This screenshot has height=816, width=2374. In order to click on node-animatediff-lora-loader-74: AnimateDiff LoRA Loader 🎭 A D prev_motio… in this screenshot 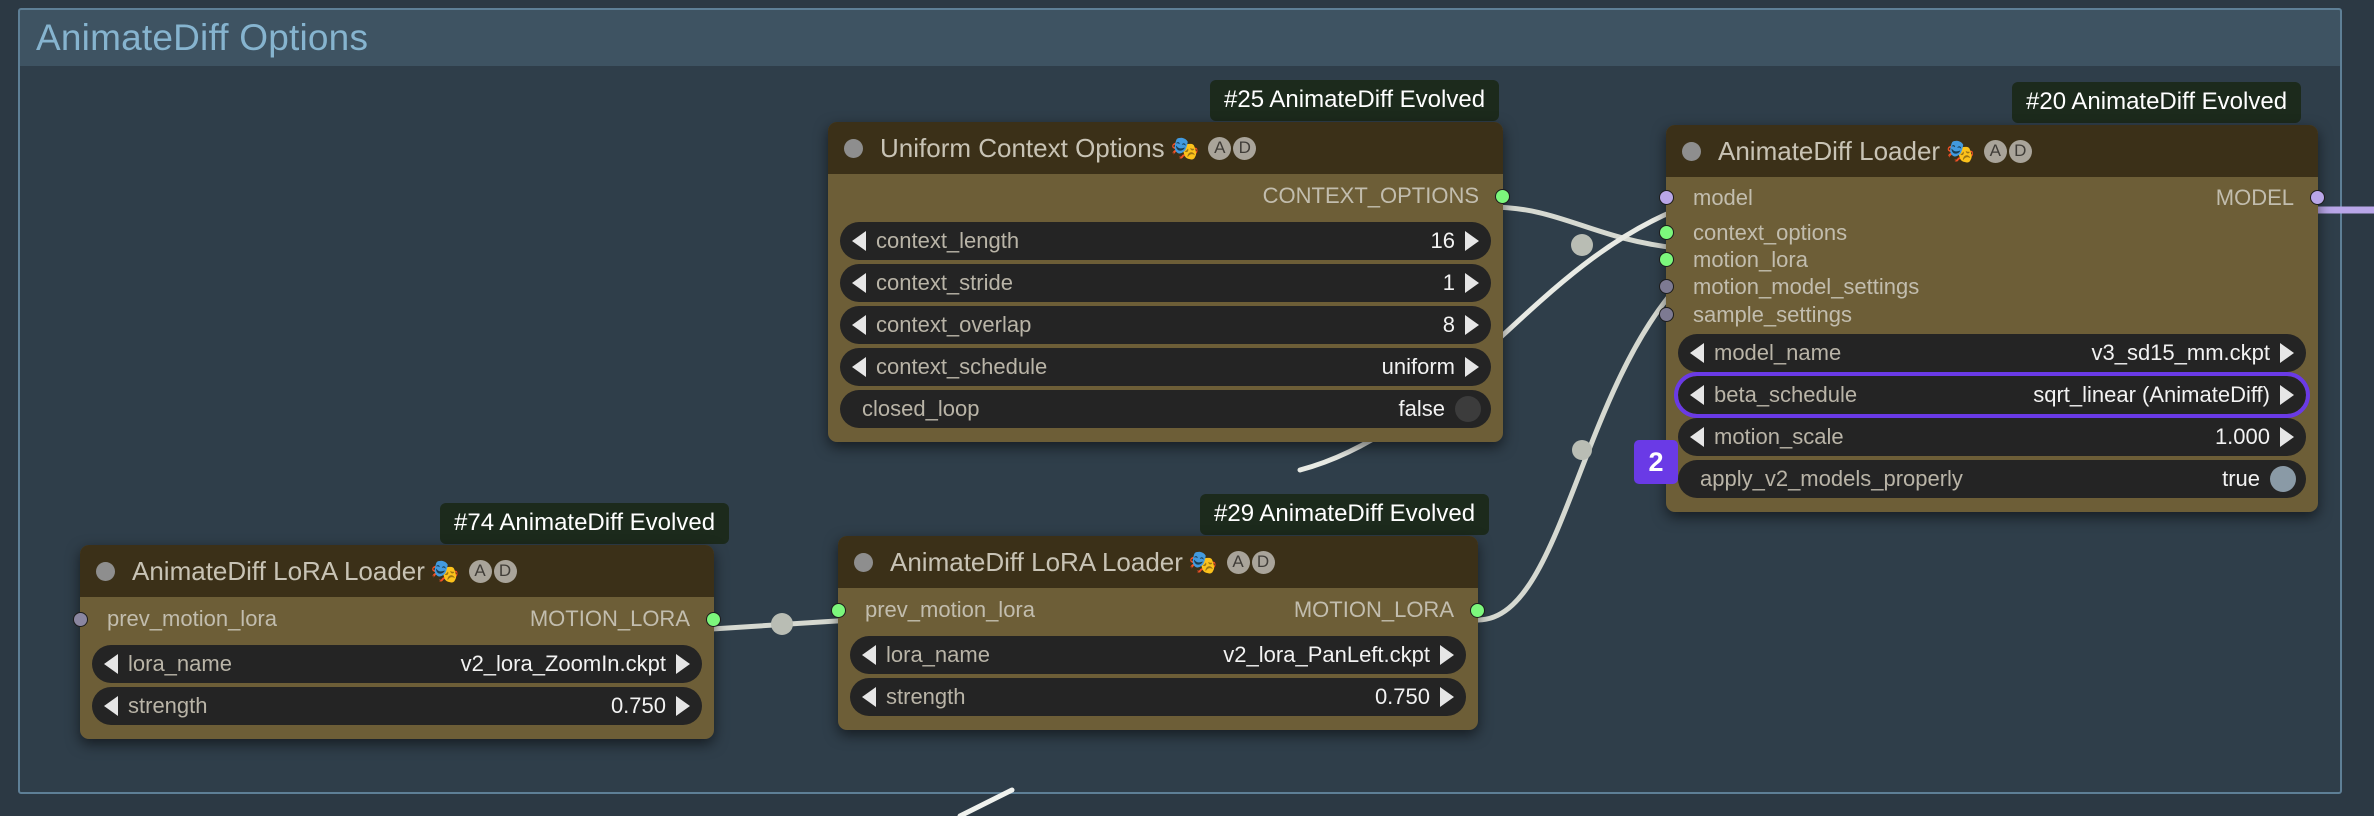, I will do `click(397, 642)`.